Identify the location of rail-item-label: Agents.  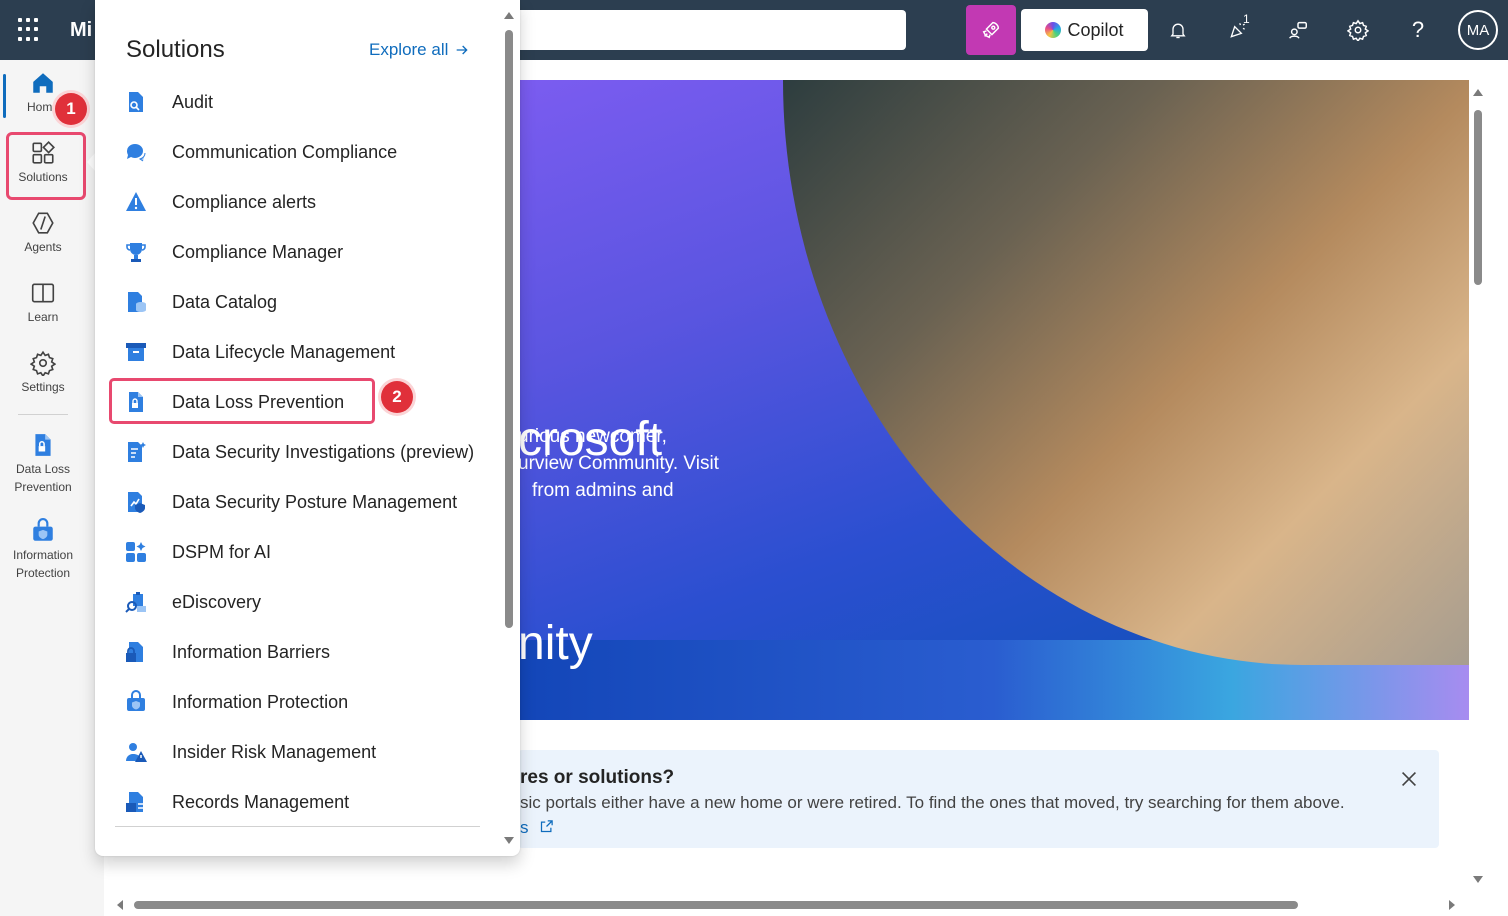
(43, 247).